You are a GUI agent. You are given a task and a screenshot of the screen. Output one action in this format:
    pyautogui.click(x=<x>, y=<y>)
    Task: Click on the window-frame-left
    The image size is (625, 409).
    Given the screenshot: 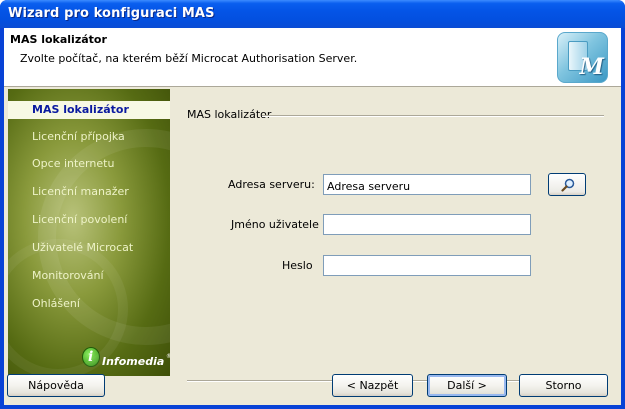 What is the action you would take?
    pyautogui.click(x=2, y=218)
    